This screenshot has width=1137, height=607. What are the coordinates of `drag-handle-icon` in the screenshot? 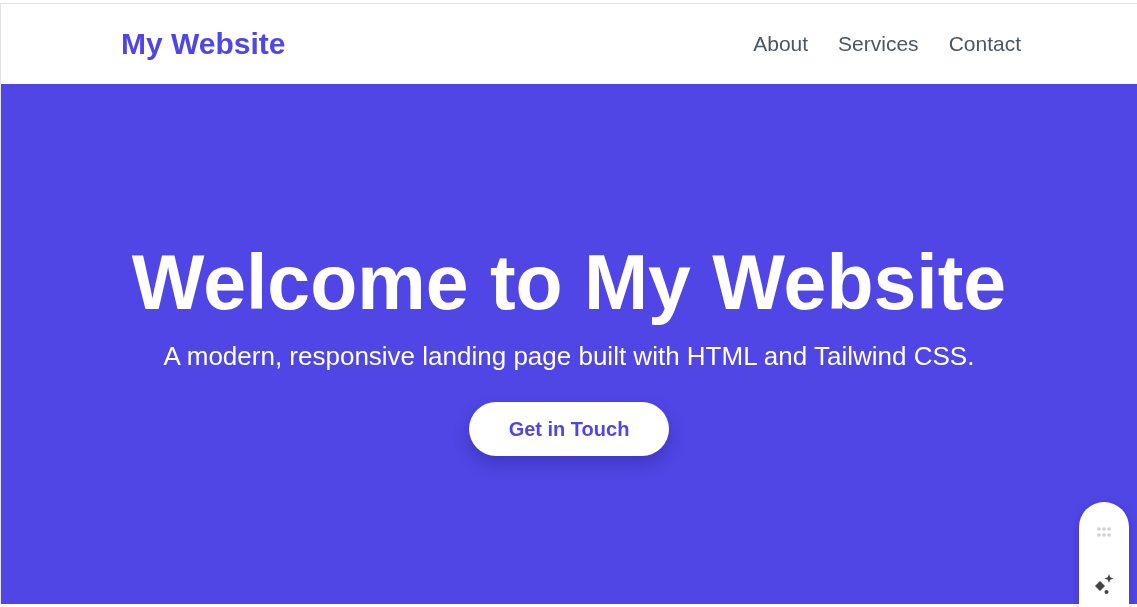 It's located at (1104, 532).